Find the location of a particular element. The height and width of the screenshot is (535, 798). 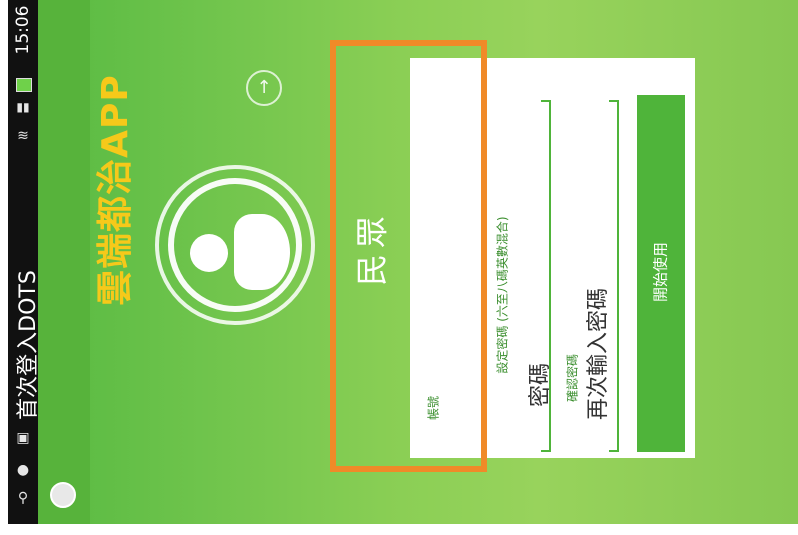

app-icon: ● is located at coordinates (23, 470).